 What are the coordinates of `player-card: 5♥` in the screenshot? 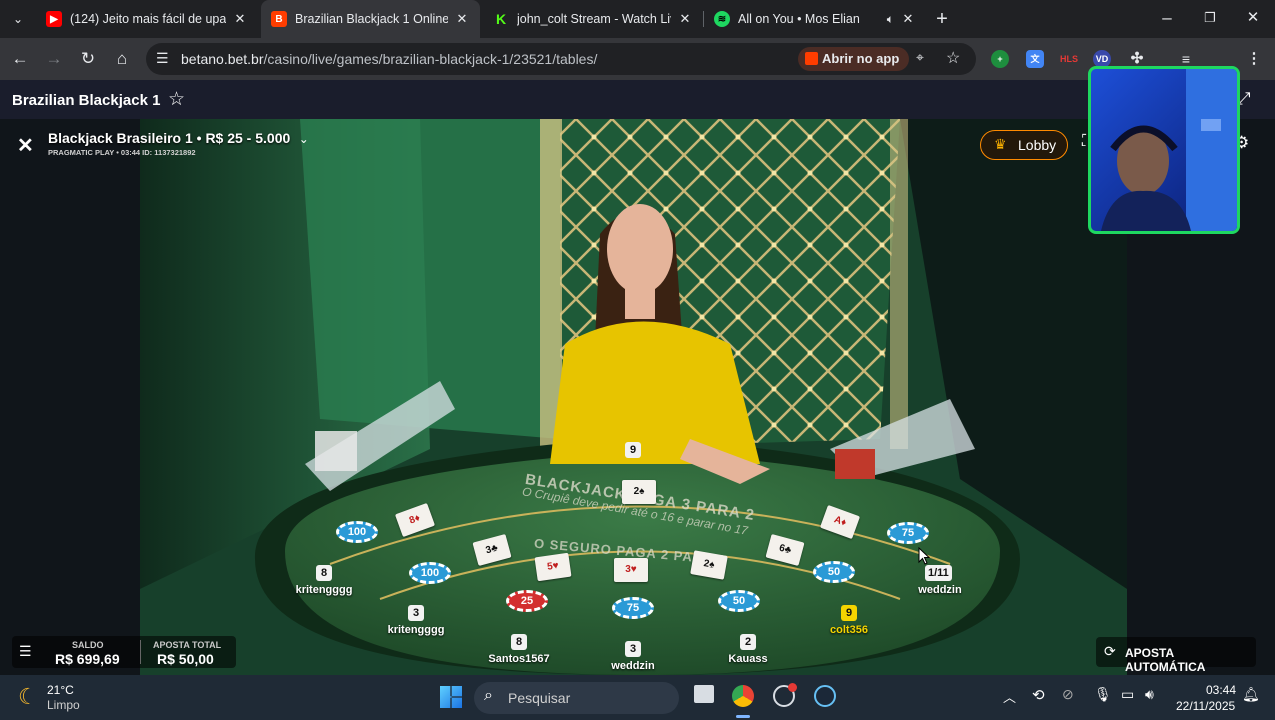 It's located at (553, 567).